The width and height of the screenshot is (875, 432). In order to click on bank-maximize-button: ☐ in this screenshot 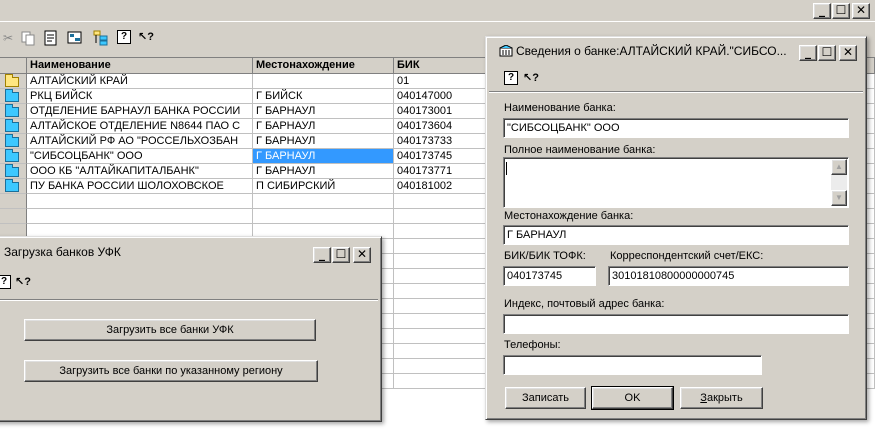, I will do `click(827, 53)`.